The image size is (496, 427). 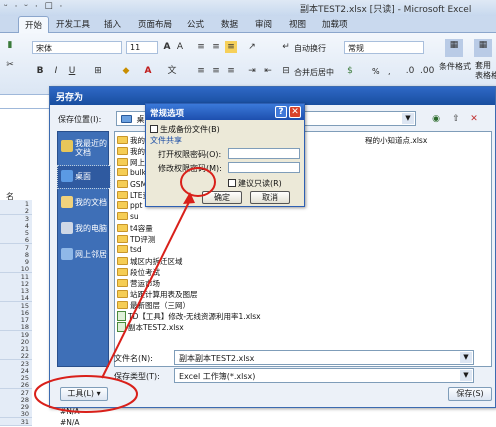 I want to click on list-item: 段位考试, so click(x=138, y=272).